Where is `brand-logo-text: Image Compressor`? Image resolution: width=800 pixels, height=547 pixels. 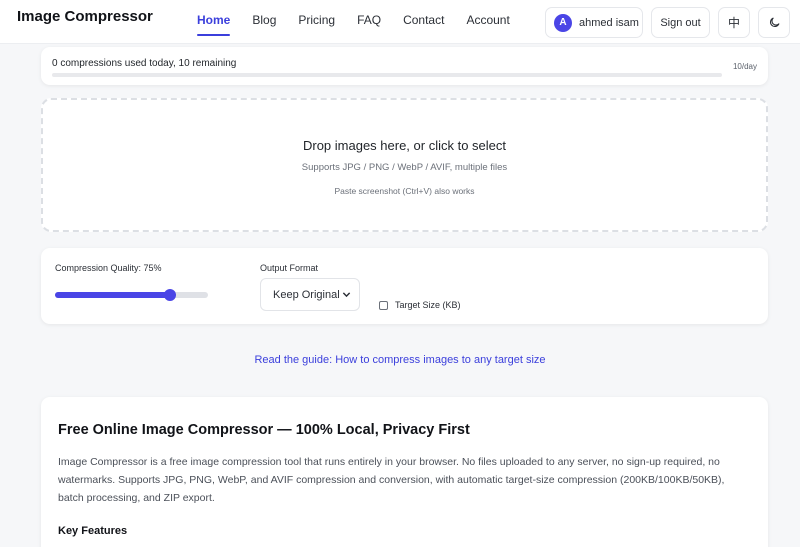
brand-logo-text: Image Compressor is located at coordinates (85, 16).